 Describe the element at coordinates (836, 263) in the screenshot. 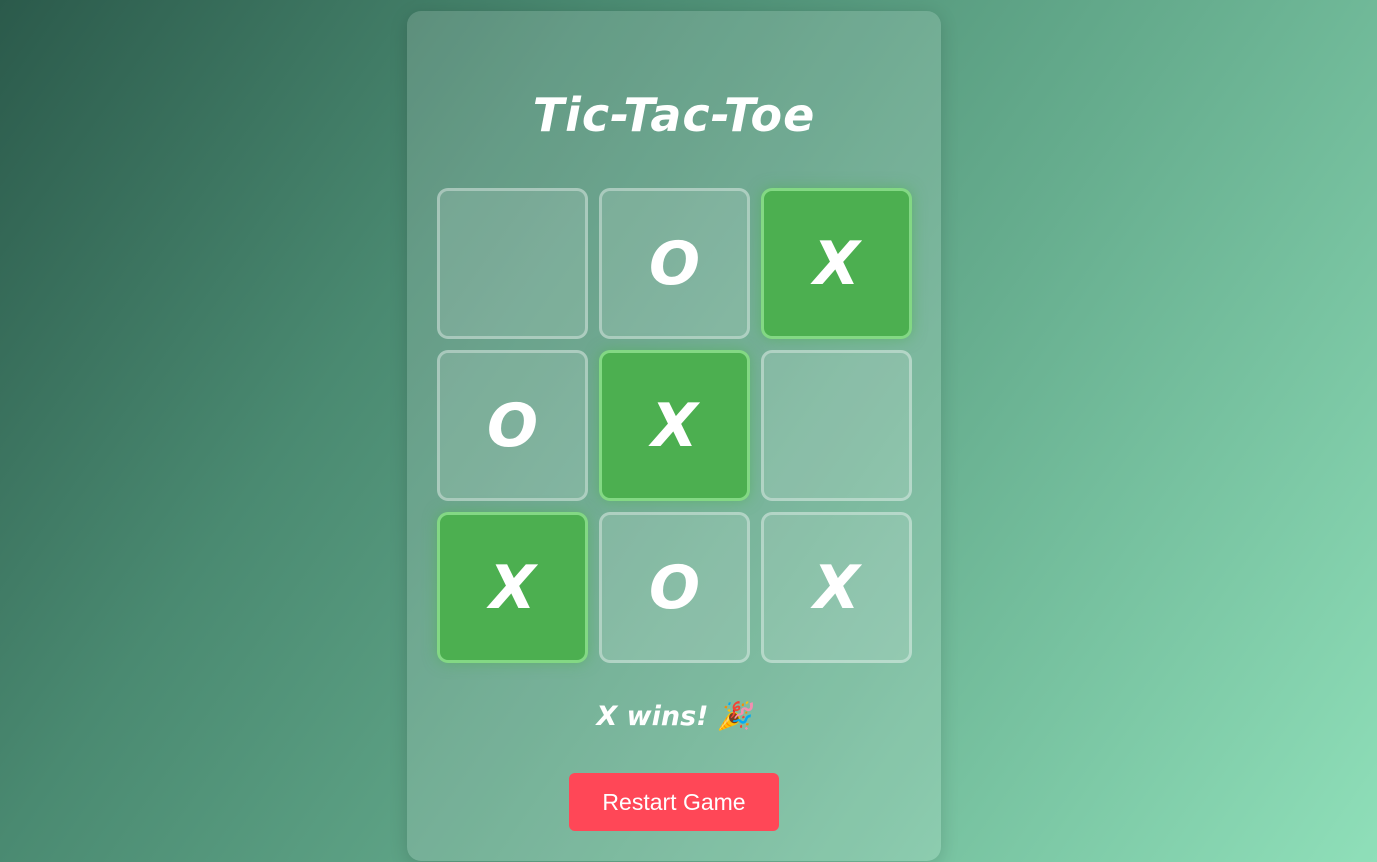

I see `board-cell-3: X` at that location.